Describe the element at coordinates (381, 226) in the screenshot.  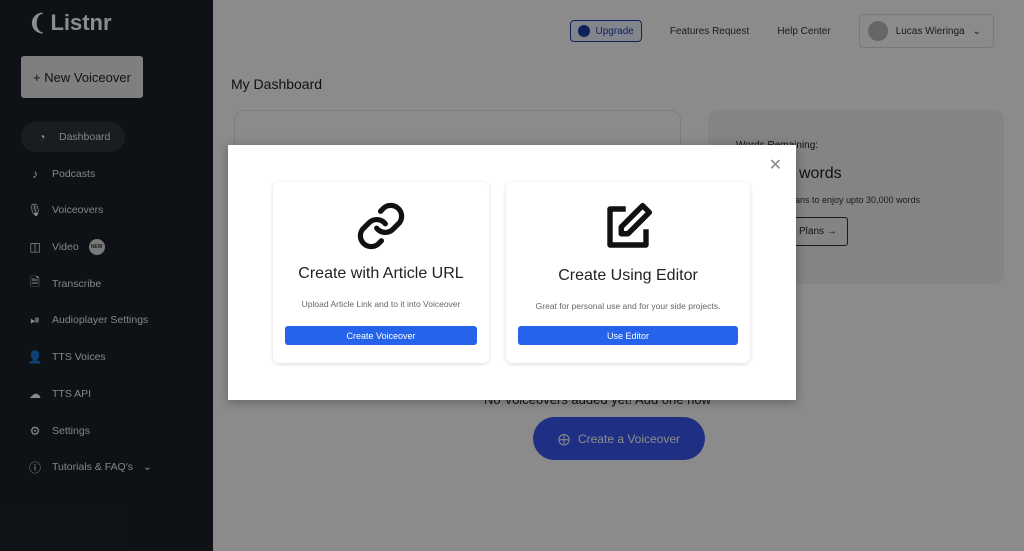
I see `link-icon` at that location.